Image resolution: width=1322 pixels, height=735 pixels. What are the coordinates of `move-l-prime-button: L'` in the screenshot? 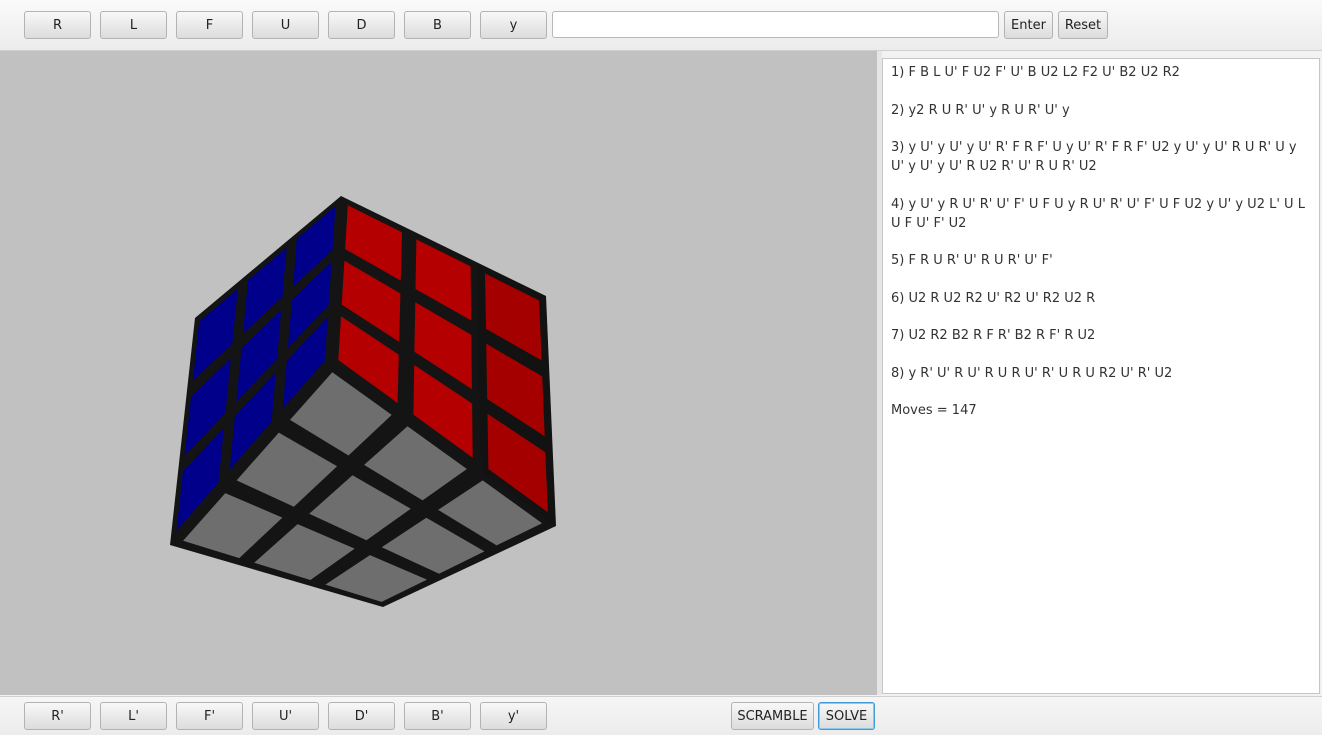 It's located at (133, 716).